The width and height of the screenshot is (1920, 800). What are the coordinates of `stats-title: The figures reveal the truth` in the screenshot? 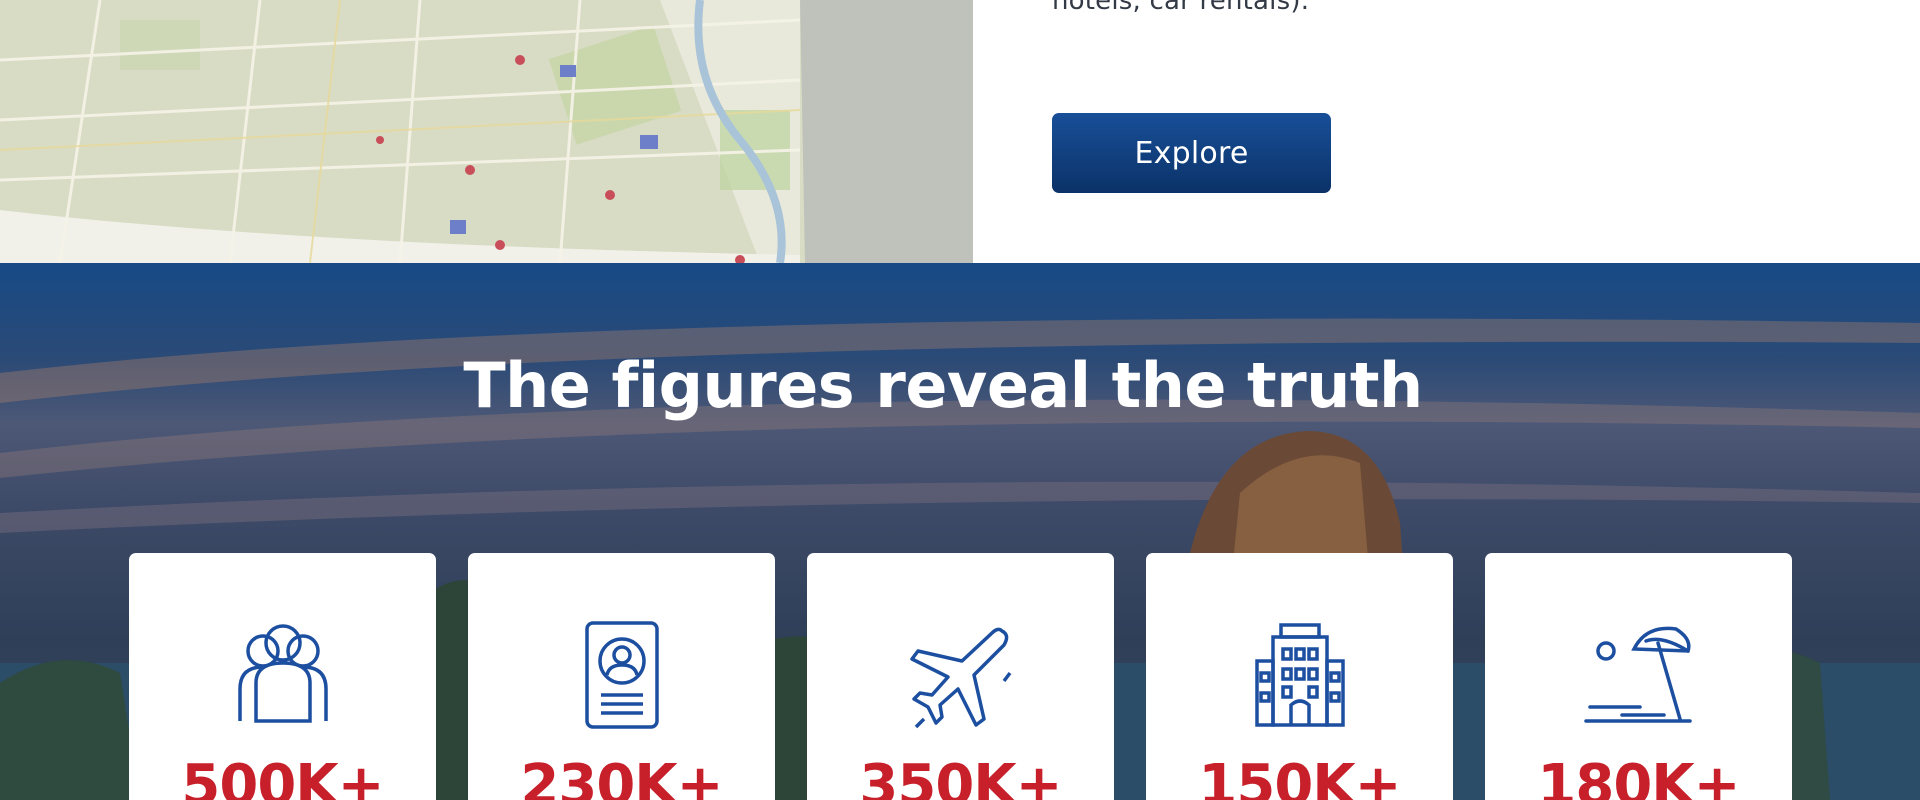 It's located at (943, 385).